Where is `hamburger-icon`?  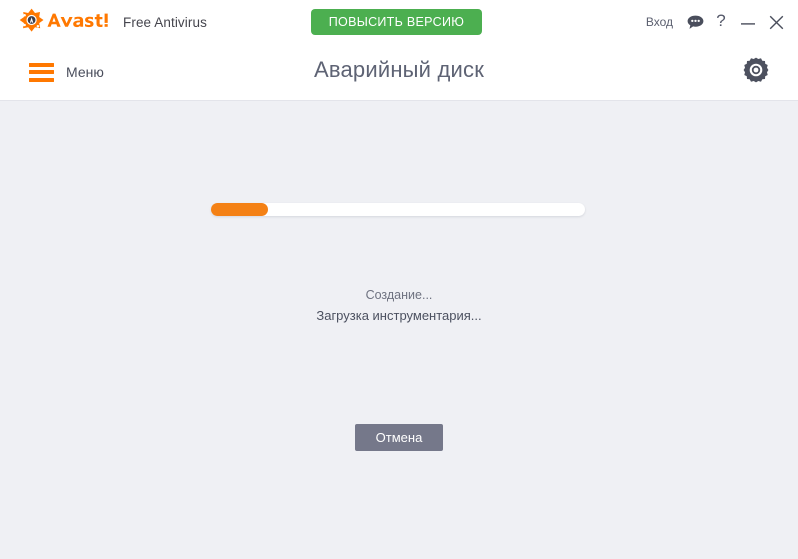 hamburger-icon is located at coordinates (41, 72).